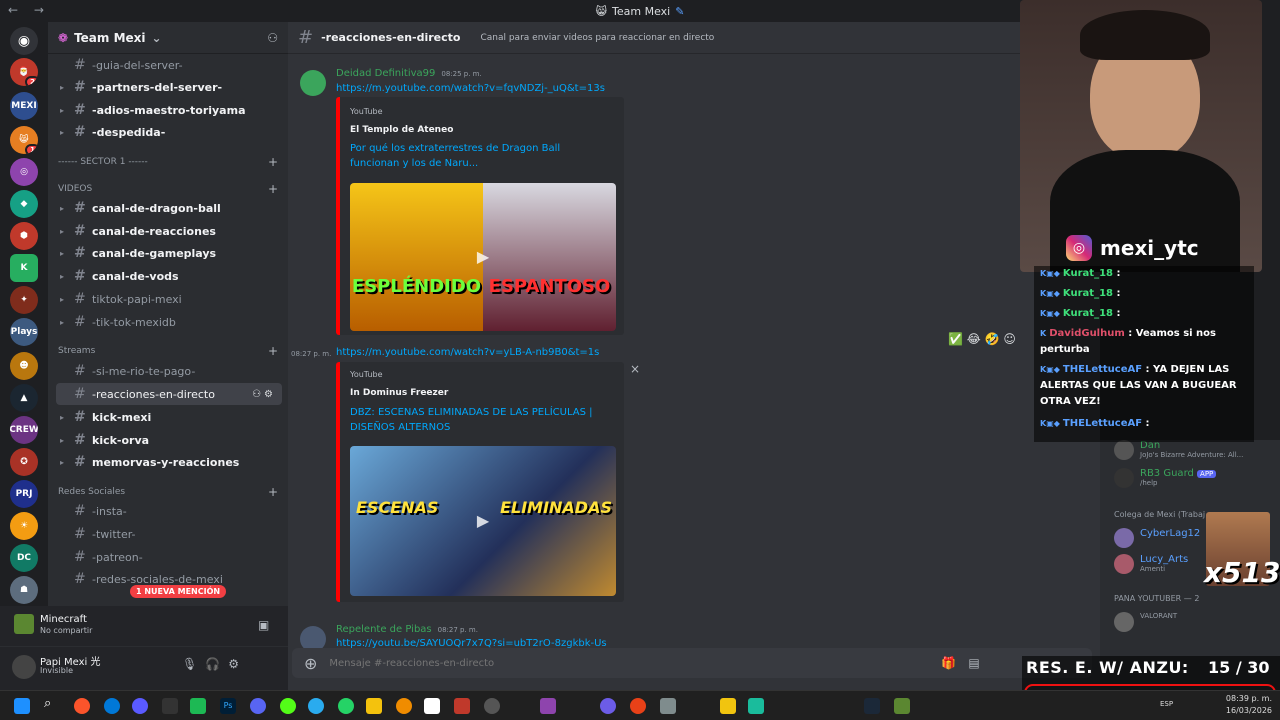 The width and height of the screenshot is (1280, 720). What do you see at coordinates (24, 41) in the screenshot?
I see `discord-home-icon: ◉` at bounding box center [24, 41].